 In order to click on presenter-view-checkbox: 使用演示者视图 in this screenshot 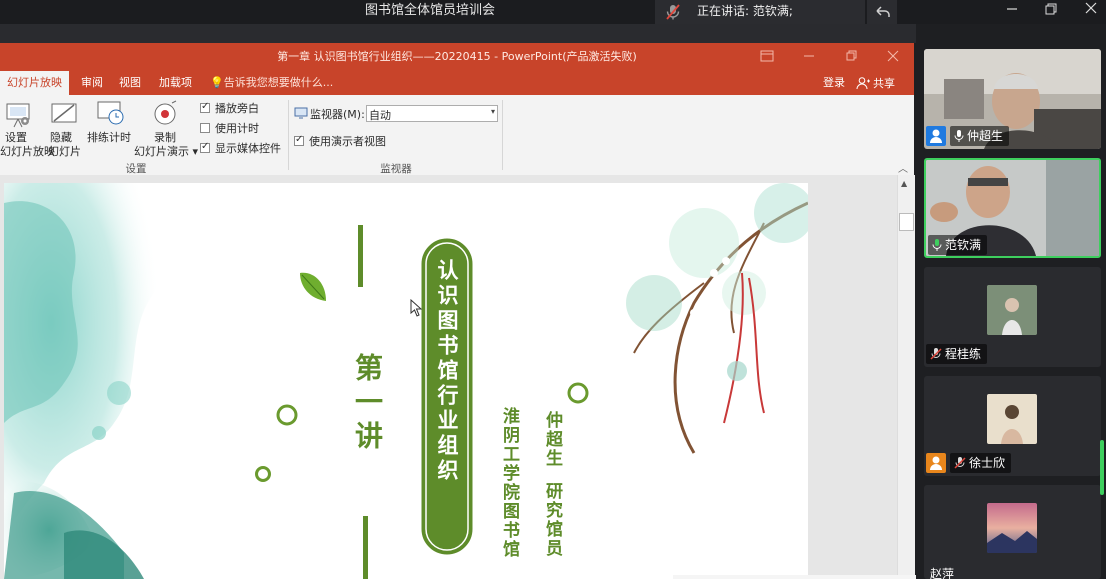, I will do `click(340, 141)`.